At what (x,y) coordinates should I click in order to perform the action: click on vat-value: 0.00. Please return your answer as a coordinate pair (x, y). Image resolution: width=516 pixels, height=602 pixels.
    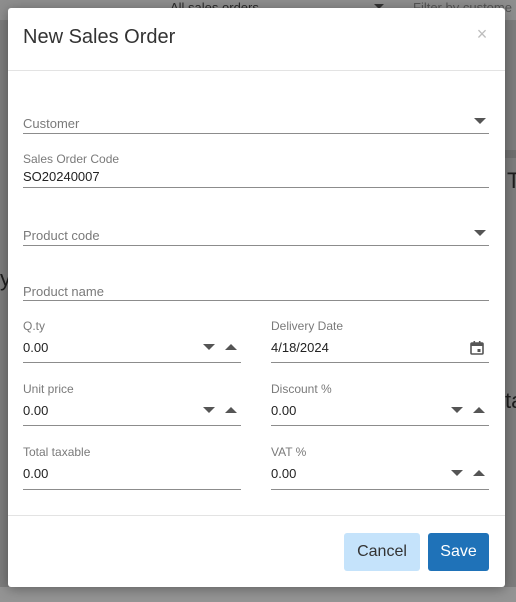
    Looking at the image, I should click on (283, 473).